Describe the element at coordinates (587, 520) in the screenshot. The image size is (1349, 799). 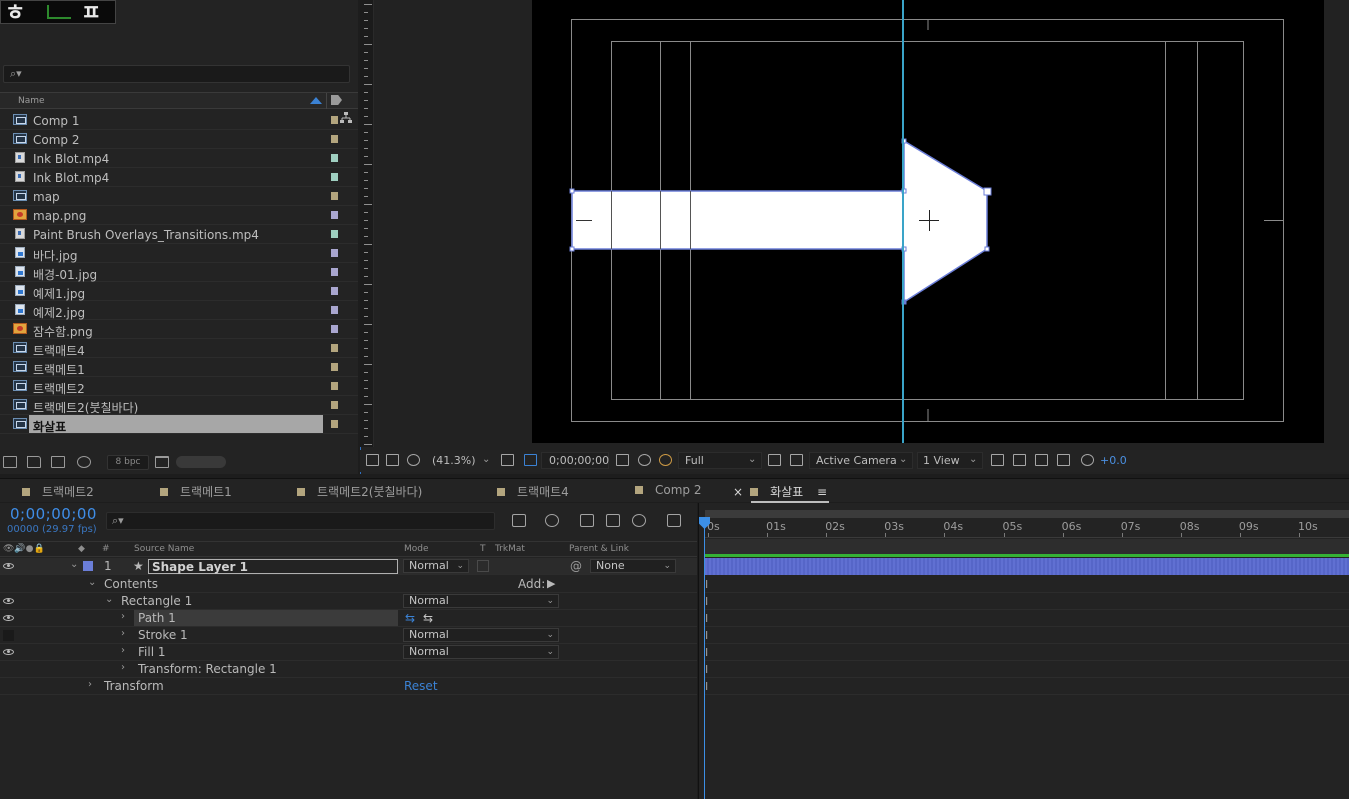
I see `hide-shy-layers-icon` at that location.